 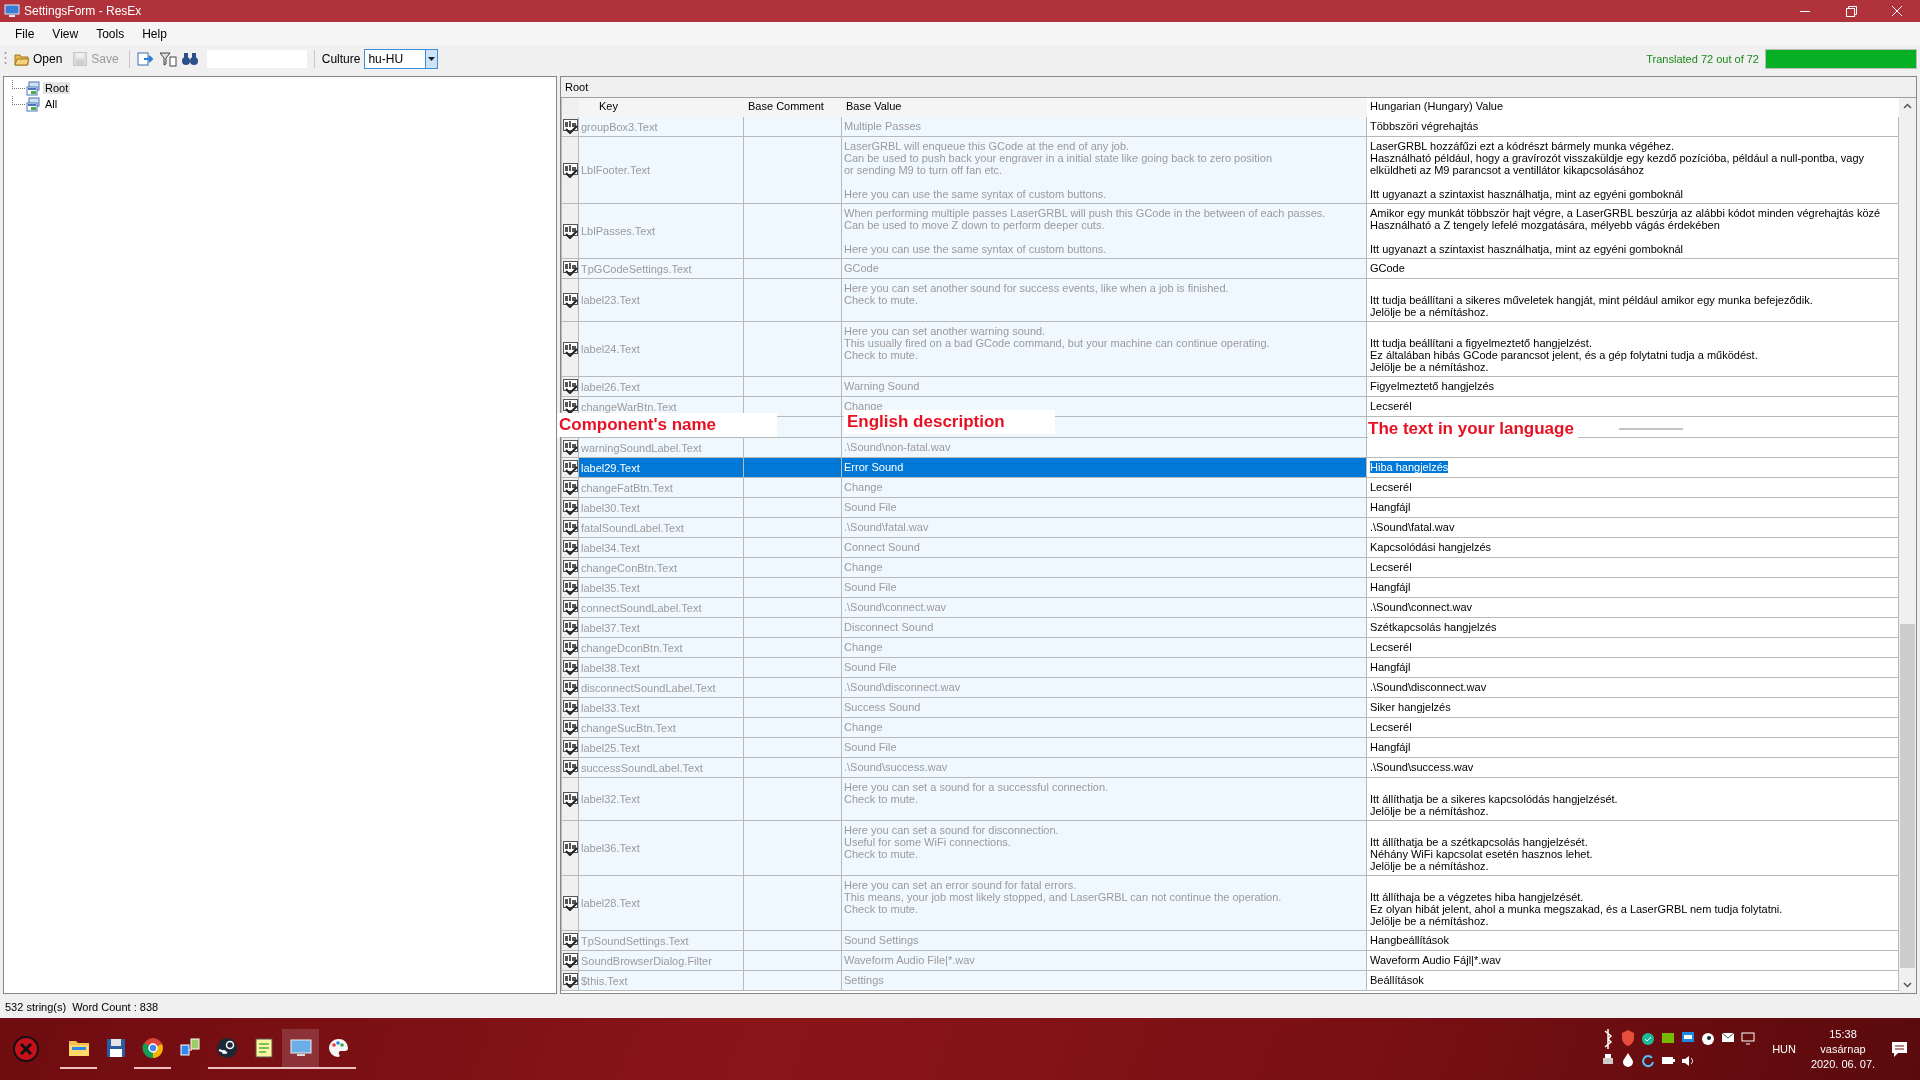 What do you see at coordinates (1633, 799) in the screenshot?
I see `table-cell: Itt állíthatja be a sikeres kapcsolódás hangjelzését. Jelölje be a némításhoz.` at bounding box center [1633, 799].